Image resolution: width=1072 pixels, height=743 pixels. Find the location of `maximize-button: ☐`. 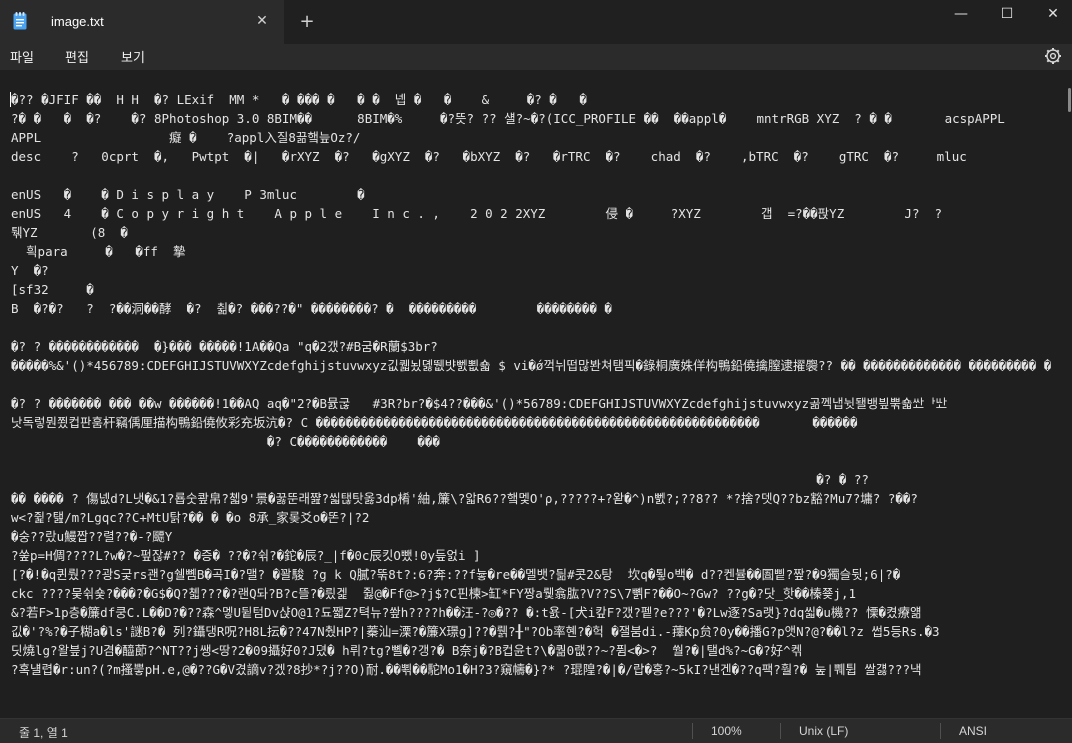

maximize-button: ☐ is located at coordinates (1007, 15).